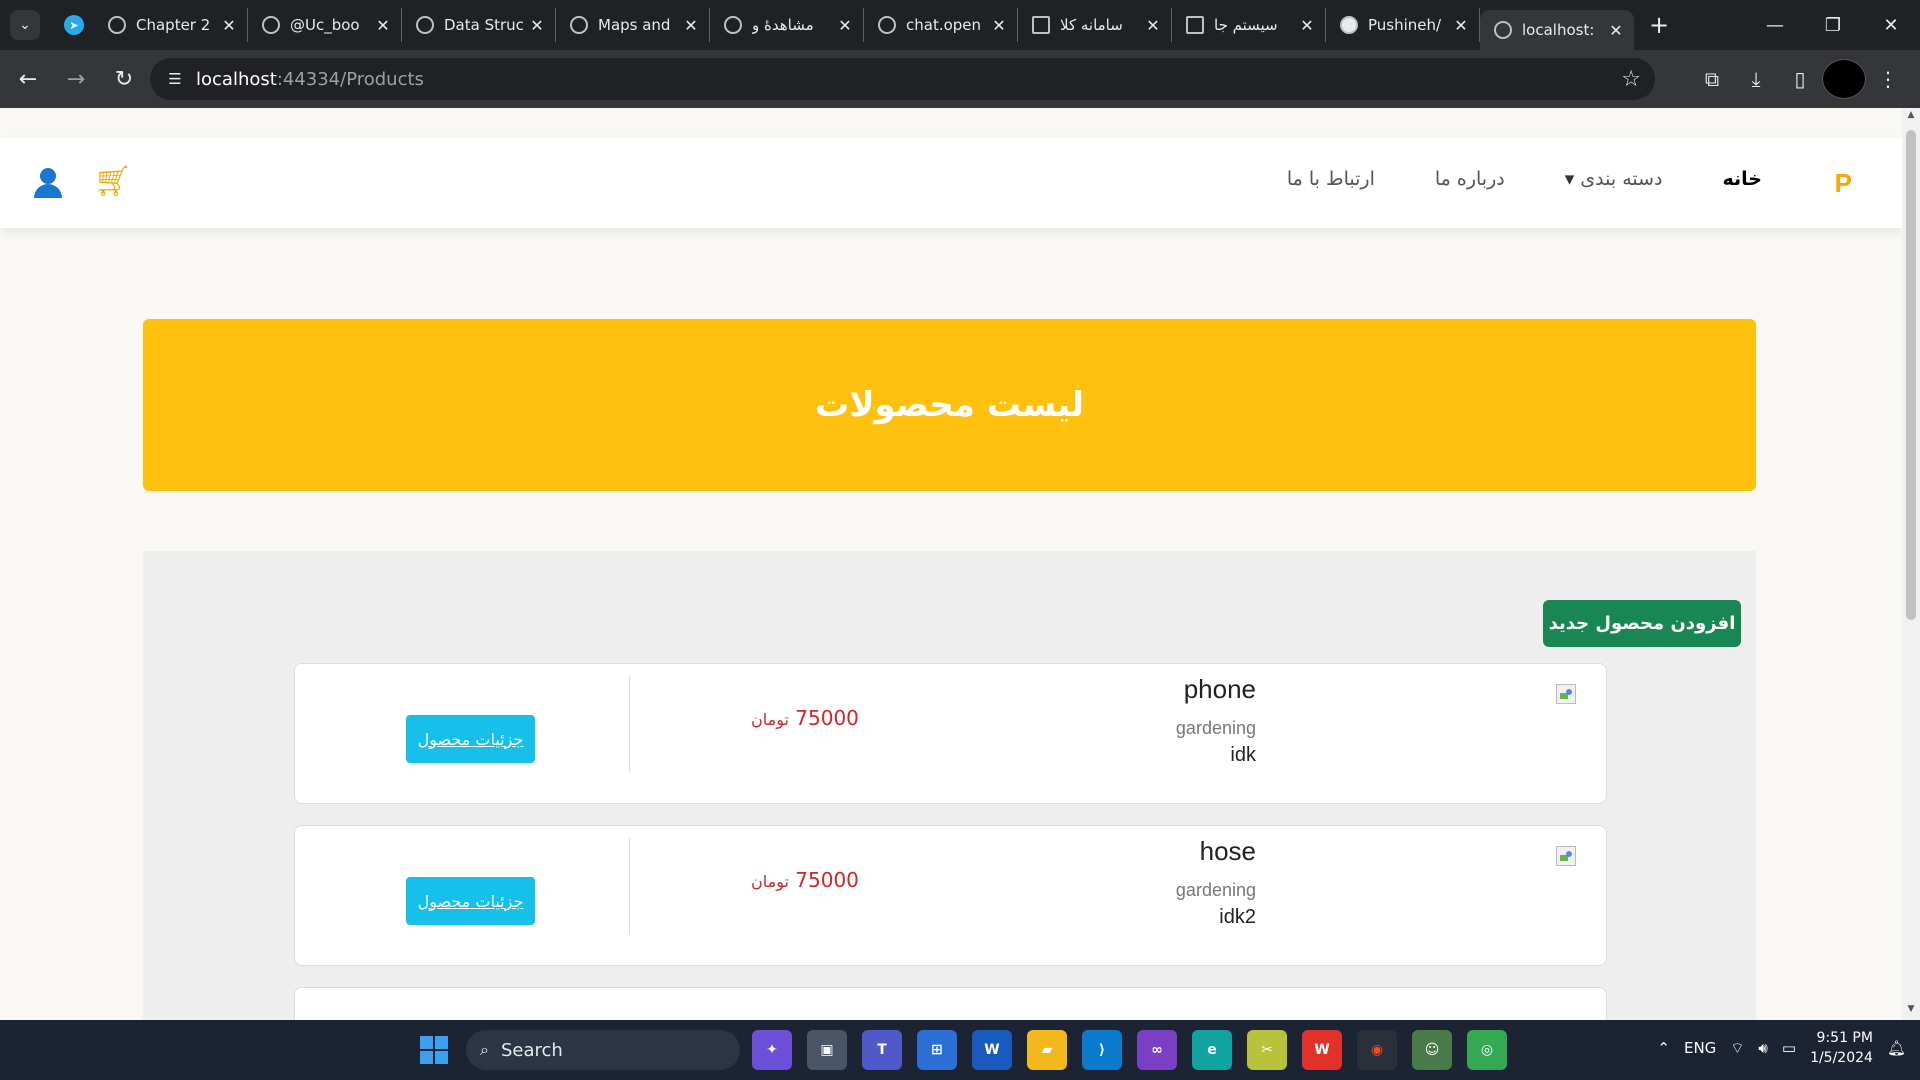 Image resolution: width=1920 pixels, height=1080 pixels. What do you see at coordinates (74, 25) in the screenshot?
I see `pinned-tab-telegram: ➤` at bounding box center [74, 25].